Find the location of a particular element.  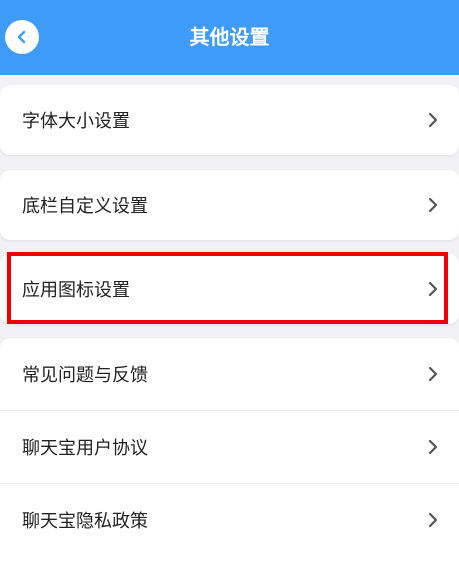

settings-item-font-size: 字体大小设置 is located at coordinates (229, 120).